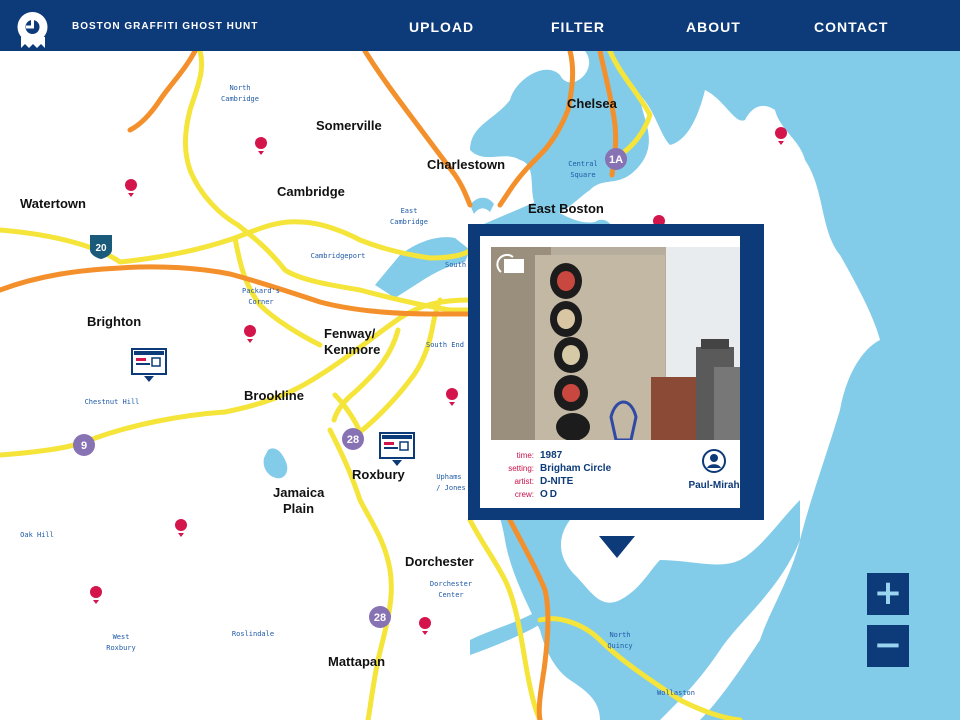 This screenshot has width=960, height=720. What do you see at coordinates (441, 27) in the screenshot?
I see `nav-upload: UPLOAD` at bounding box center [441, 27].